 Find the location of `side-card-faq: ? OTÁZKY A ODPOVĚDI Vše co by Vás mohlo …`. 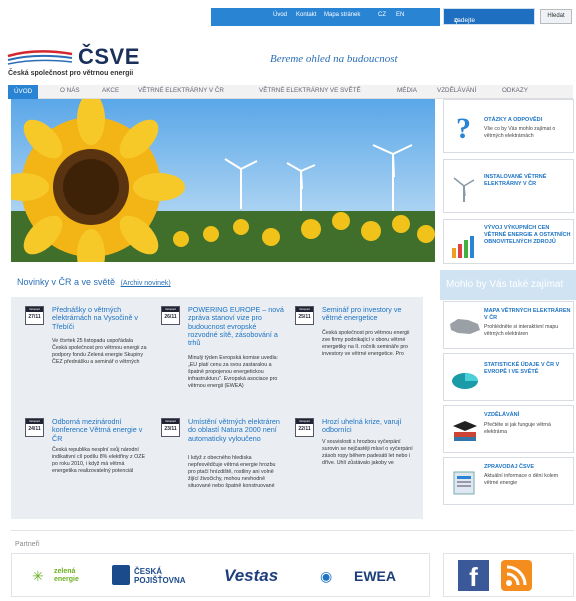

side-card-faq: ? OTÁZKY A ODPOVĚDI Vše co by Vás mohlo … is located at coordinates (508, 126).